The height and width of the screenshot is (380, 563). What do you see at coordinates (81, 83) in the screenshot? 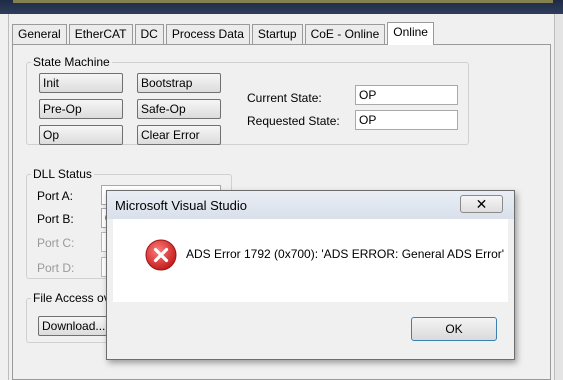
I see `init-button: Init` at bounding box center [81, 83].